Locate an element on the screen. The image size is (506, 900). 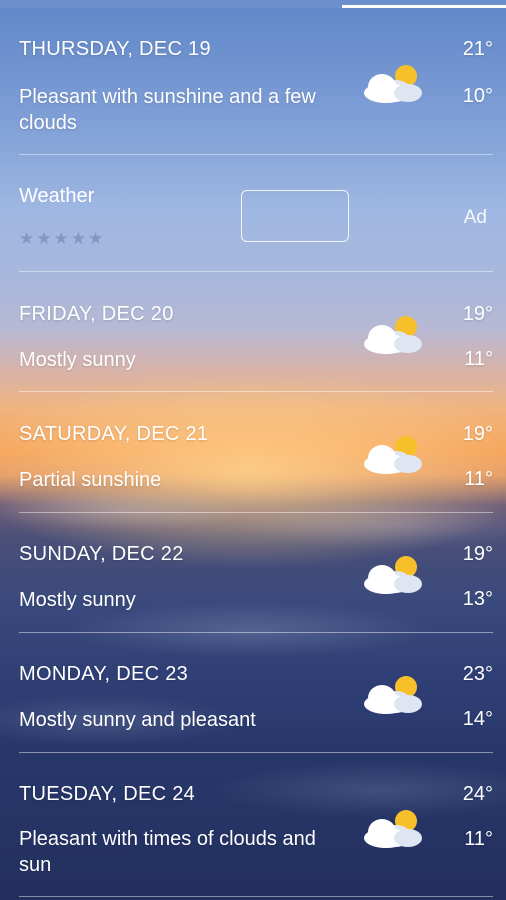
forecast-day: MONDAY, DEC 23 is located at coordinates (104, 674).